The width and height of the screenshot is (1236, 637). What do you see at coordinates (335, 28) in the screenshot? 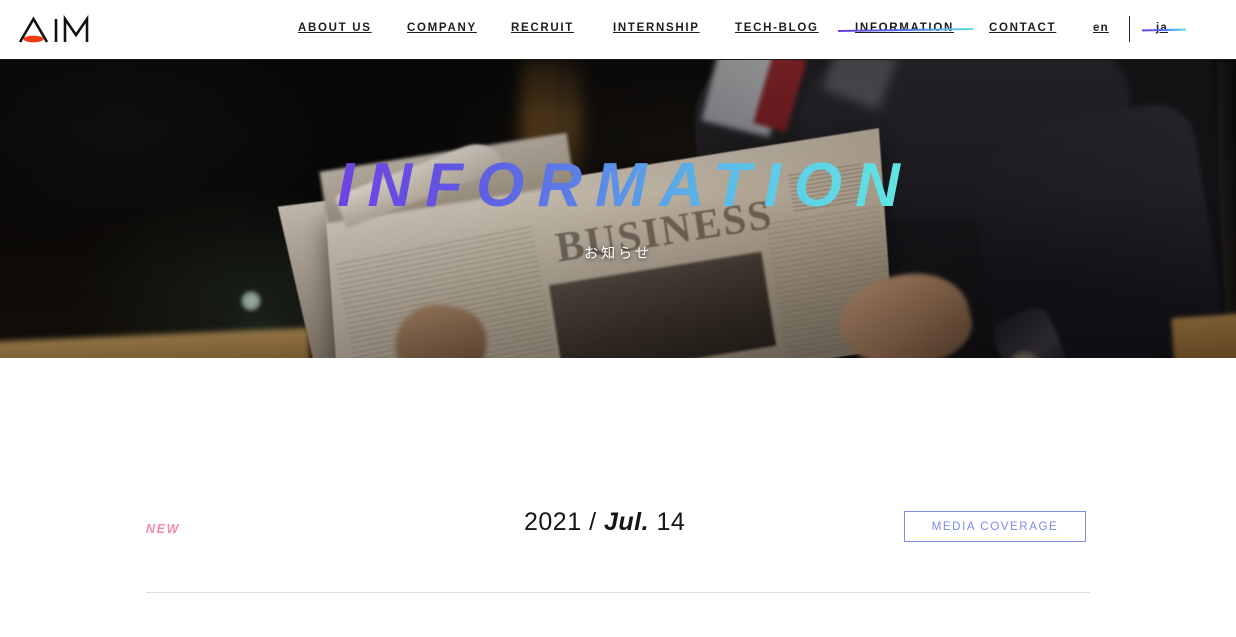
I see `nav-item-about-us: ABOUT US` at bounding box center [335, 28].